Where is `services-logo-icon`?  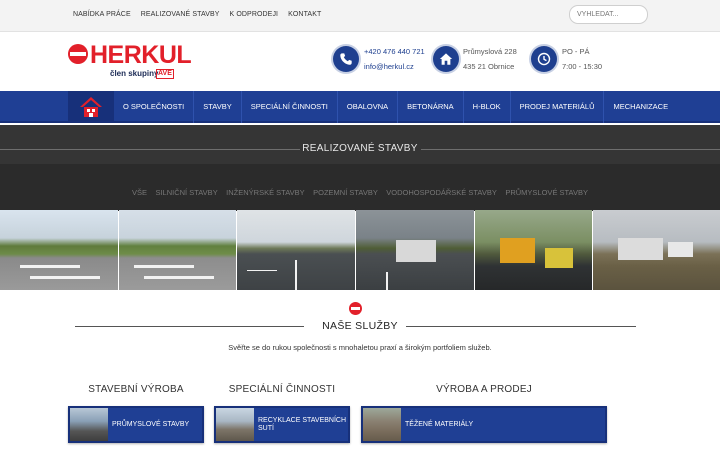 services-logo-icon is located at coordinates (355, 308).